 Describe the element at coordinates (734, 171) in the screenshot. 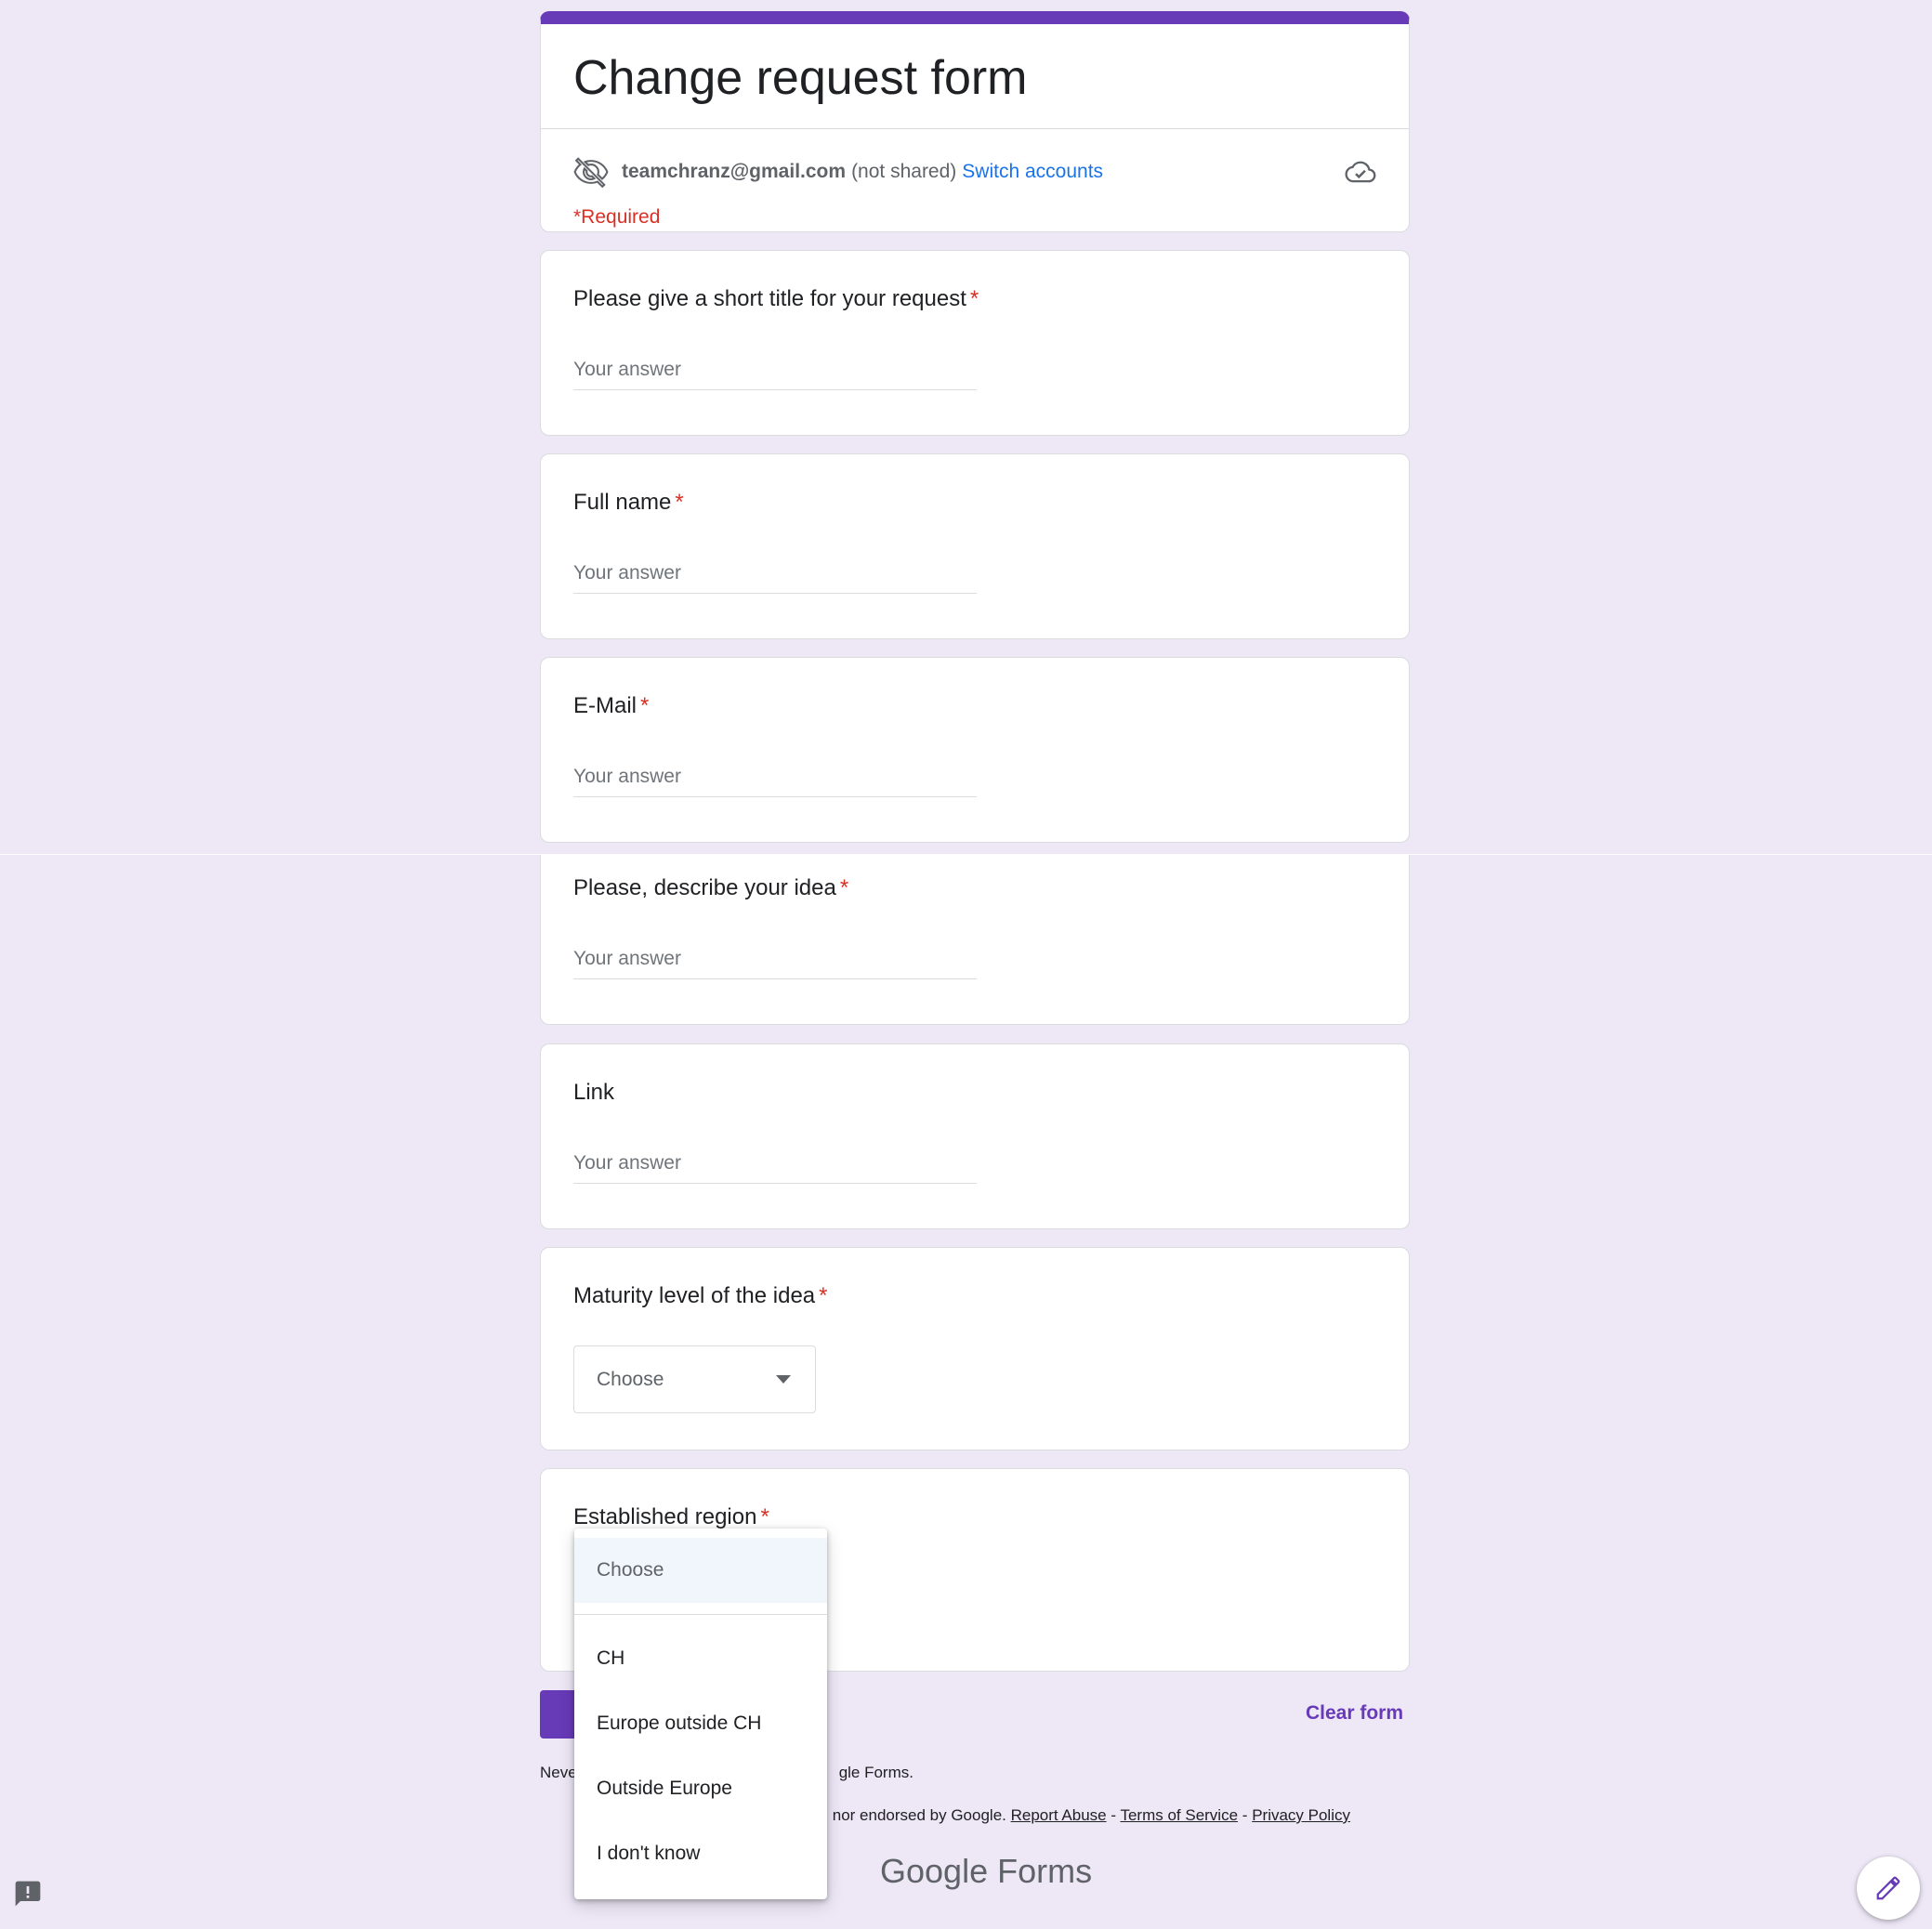

I see `account-email: teamchranz@gmail.com` at that location.